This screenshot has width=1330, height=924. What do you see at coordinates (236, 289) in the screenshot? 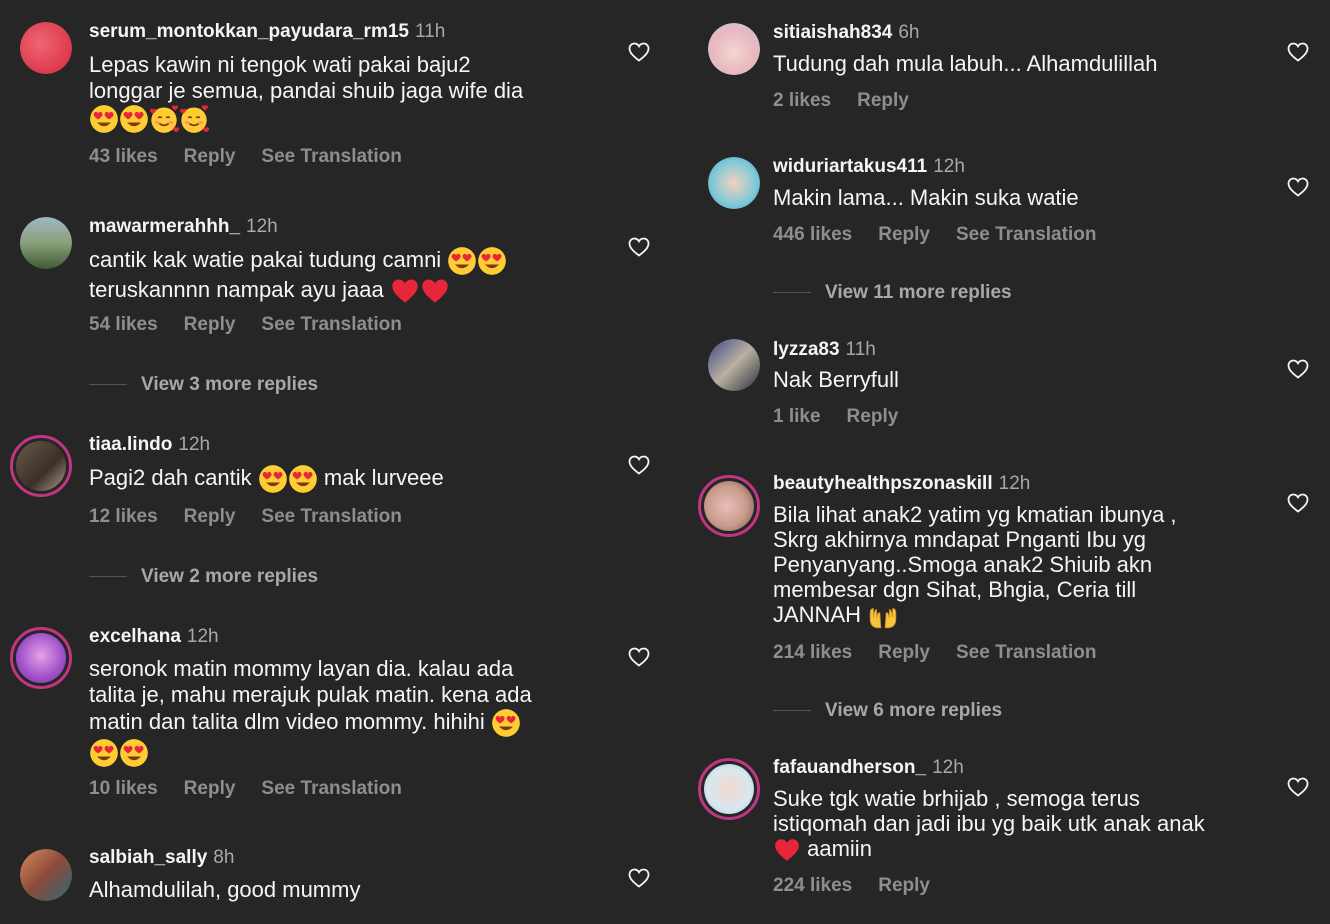
I see `comment-text-line2: teruskannnn nampak ayu jaaa` at bounding box center [236, 289].